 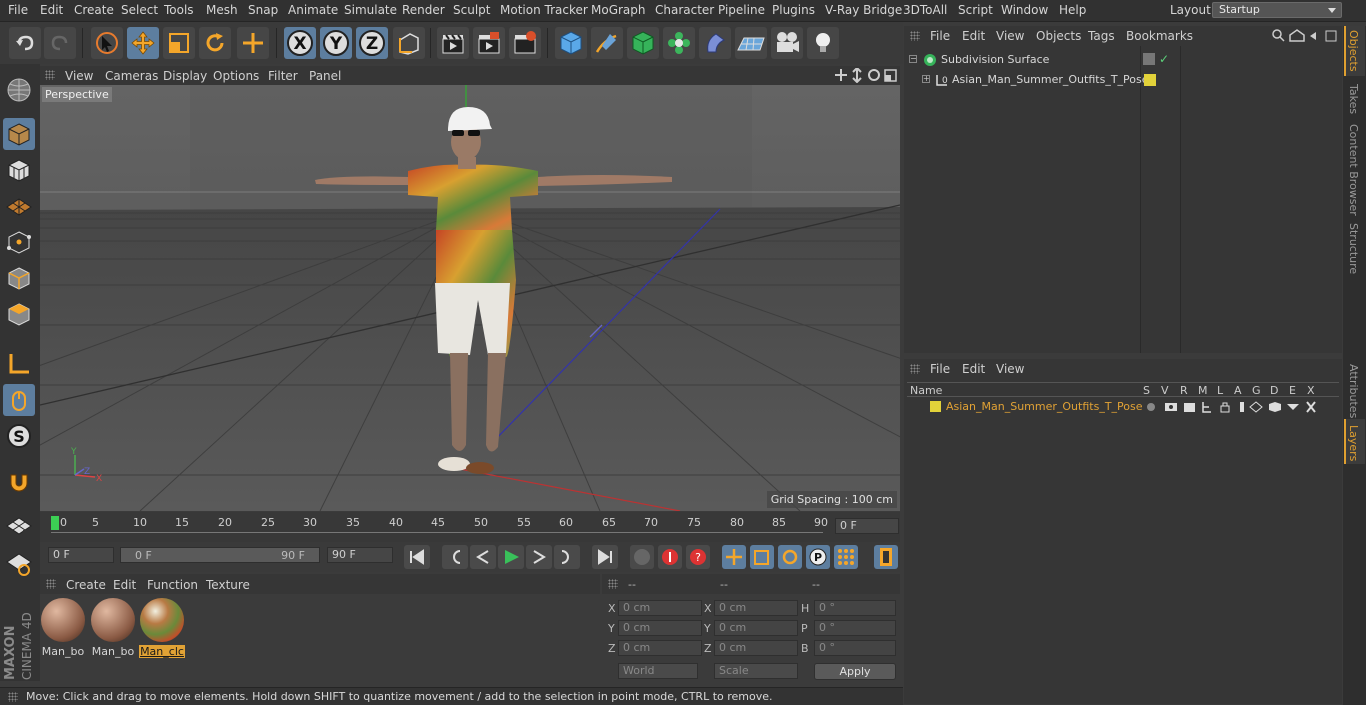 I want to click on frame-range-slider: 0 F 90 F, so click(x=220, y=555).